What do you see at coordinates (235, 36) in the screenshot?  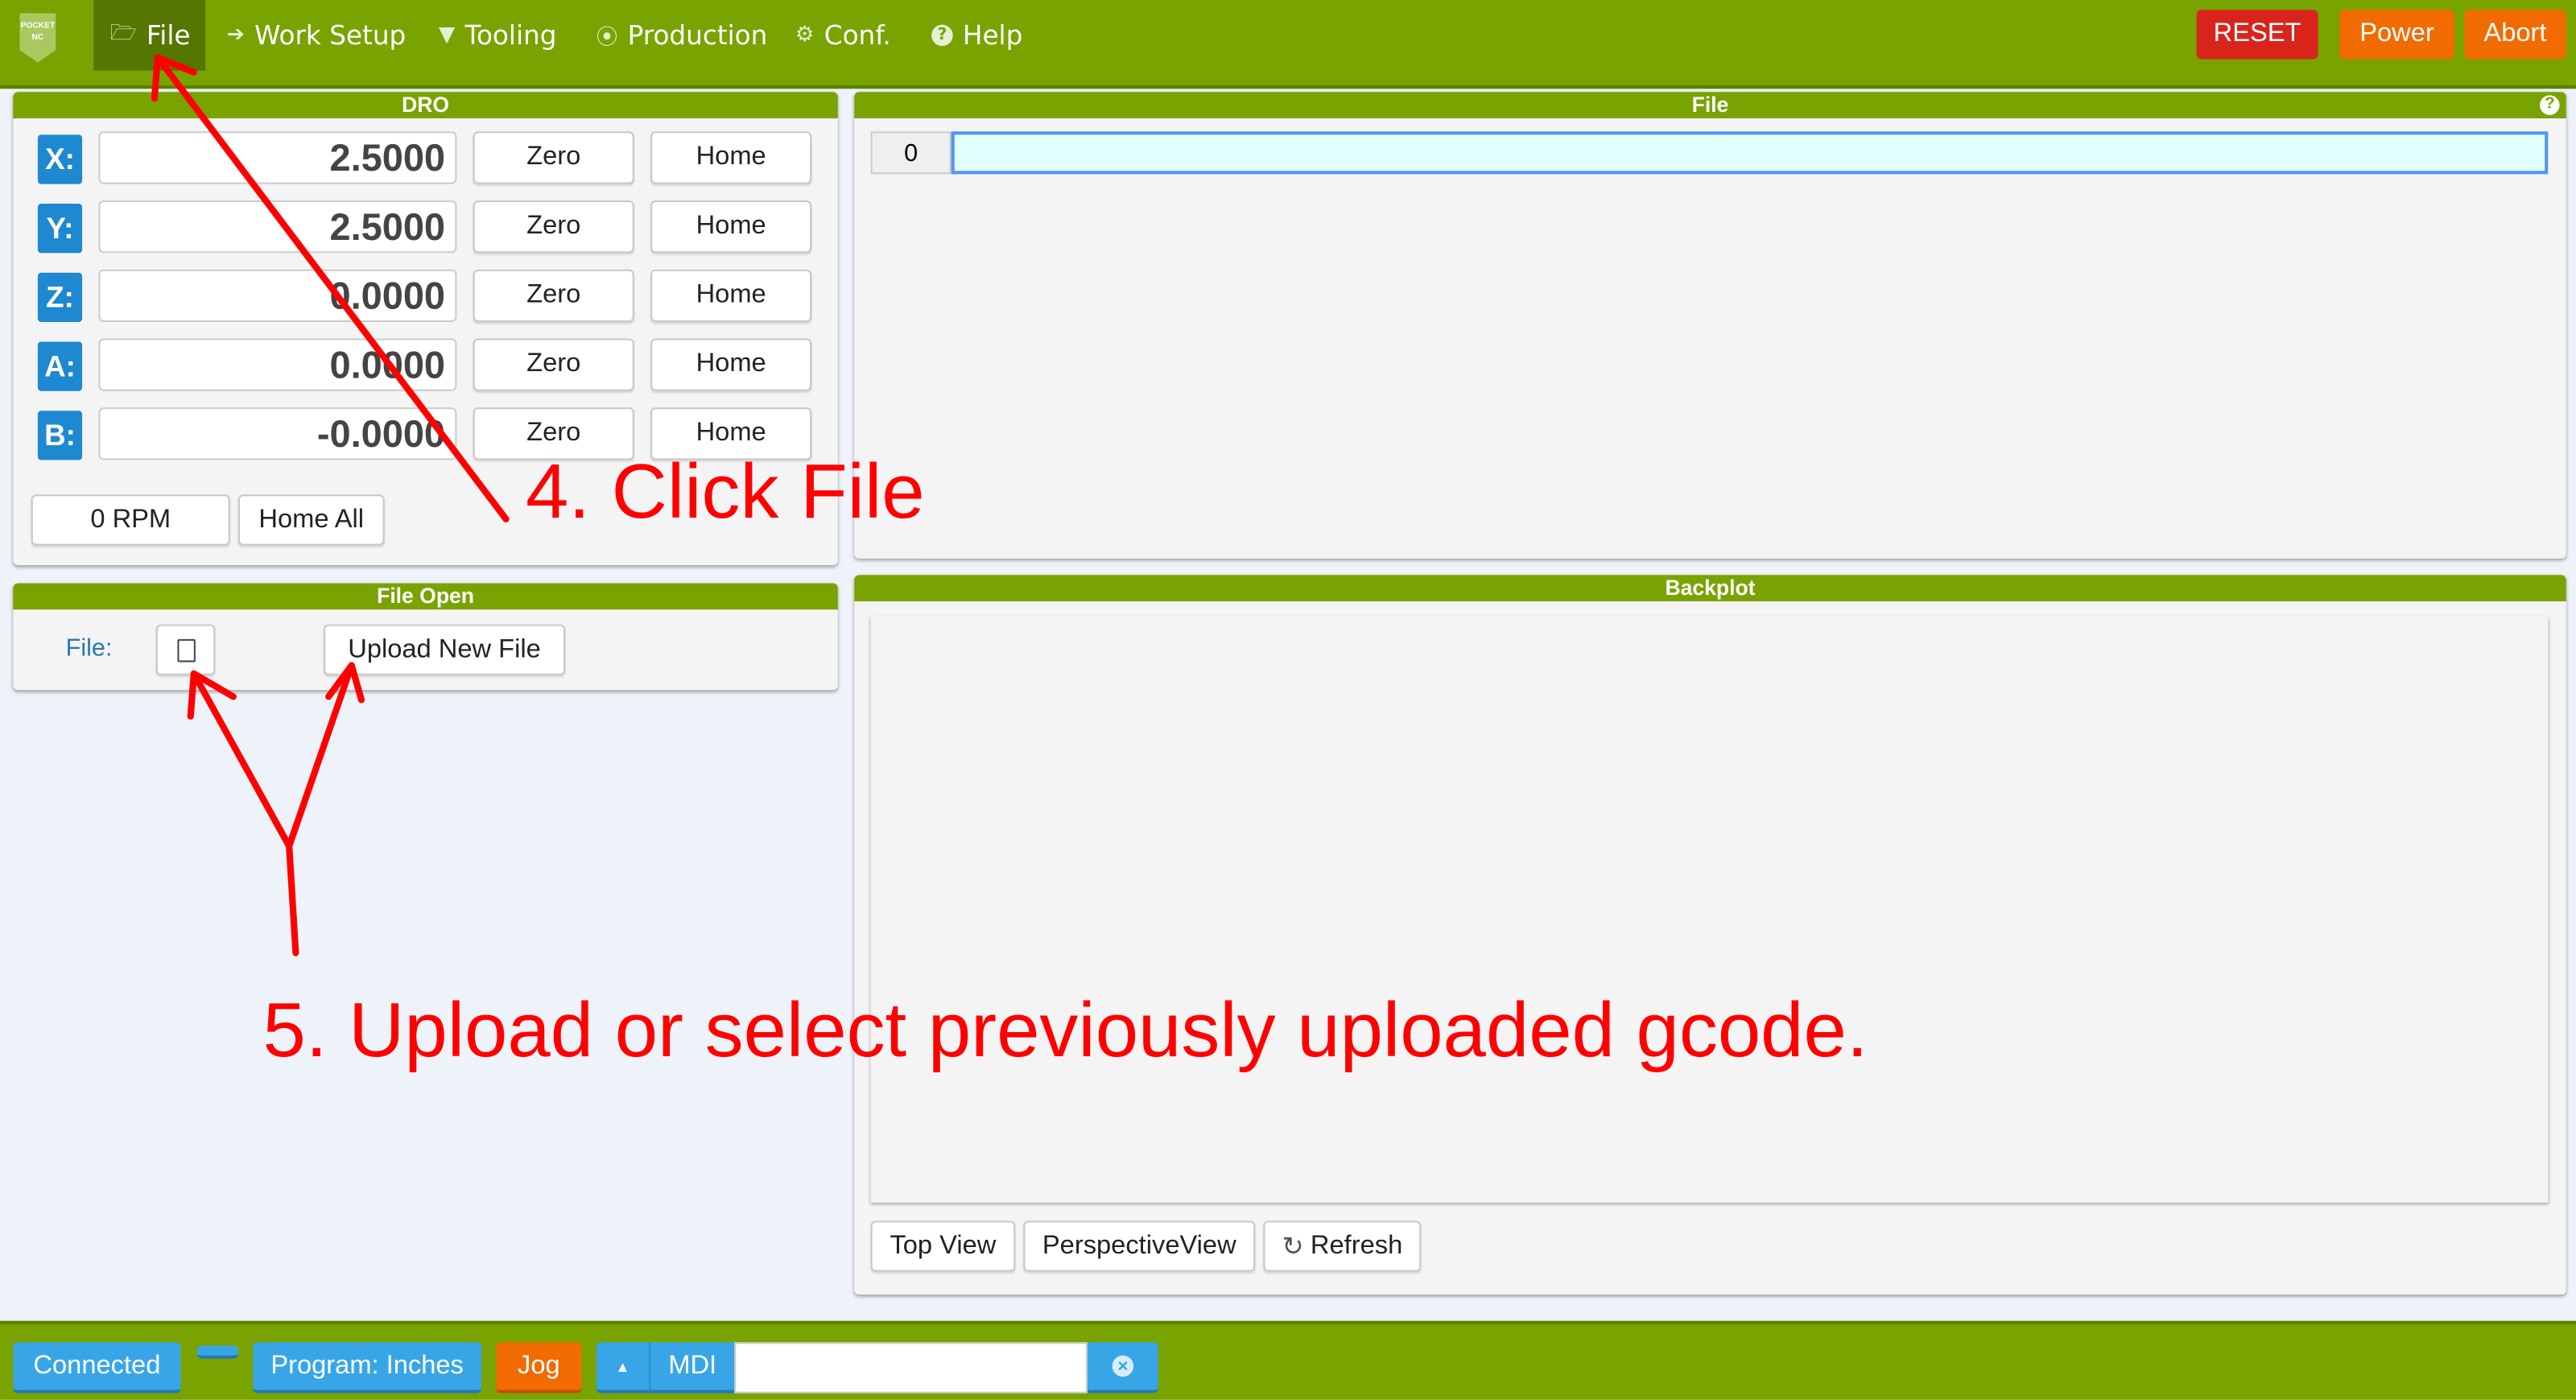 I see `sign-in-icon: ➔` at bounding box center [235, 36].